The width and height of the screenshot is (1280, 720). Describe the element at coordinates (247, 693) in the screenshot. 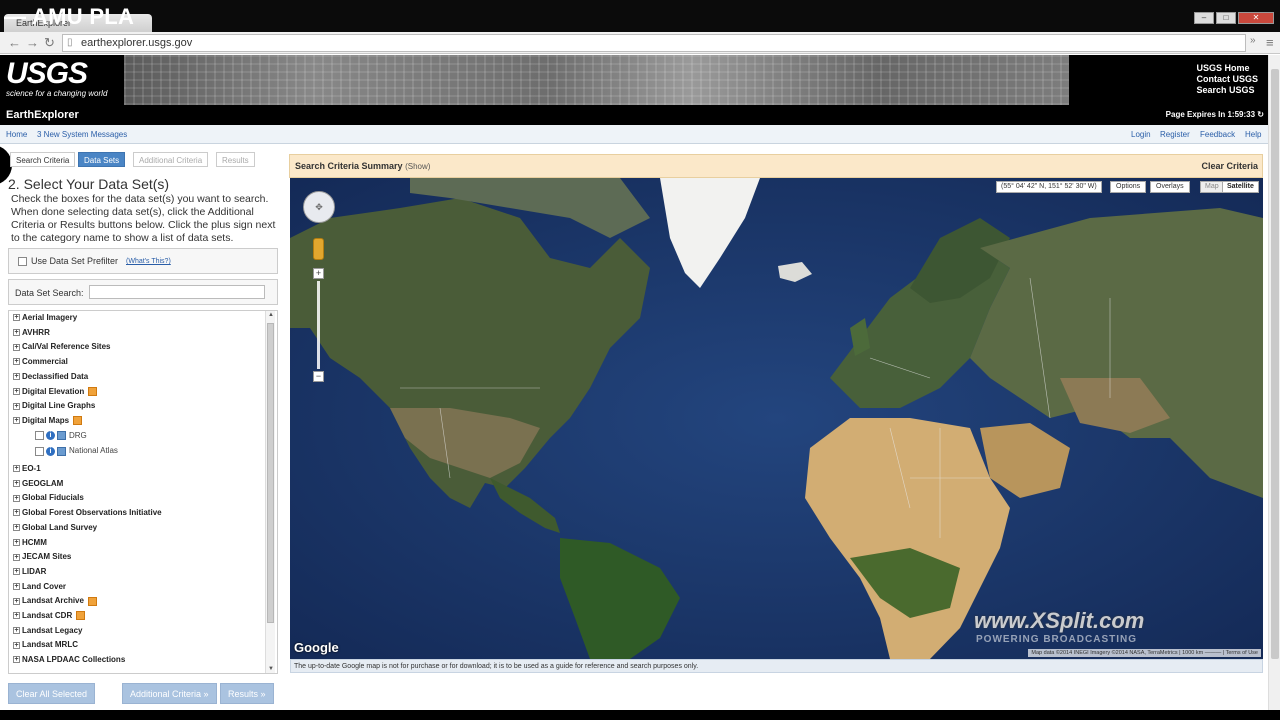

I see `results-button: Results »` at that location.